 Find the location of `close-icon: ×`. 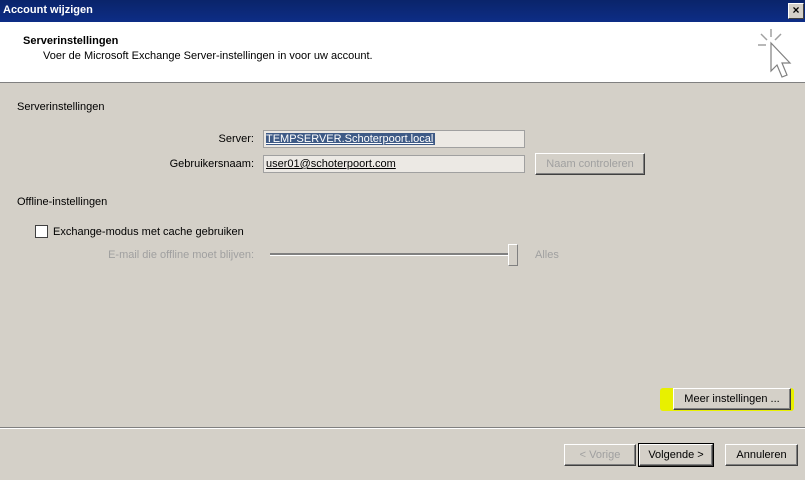

close-icon: × is located at coordinates (796, 10).